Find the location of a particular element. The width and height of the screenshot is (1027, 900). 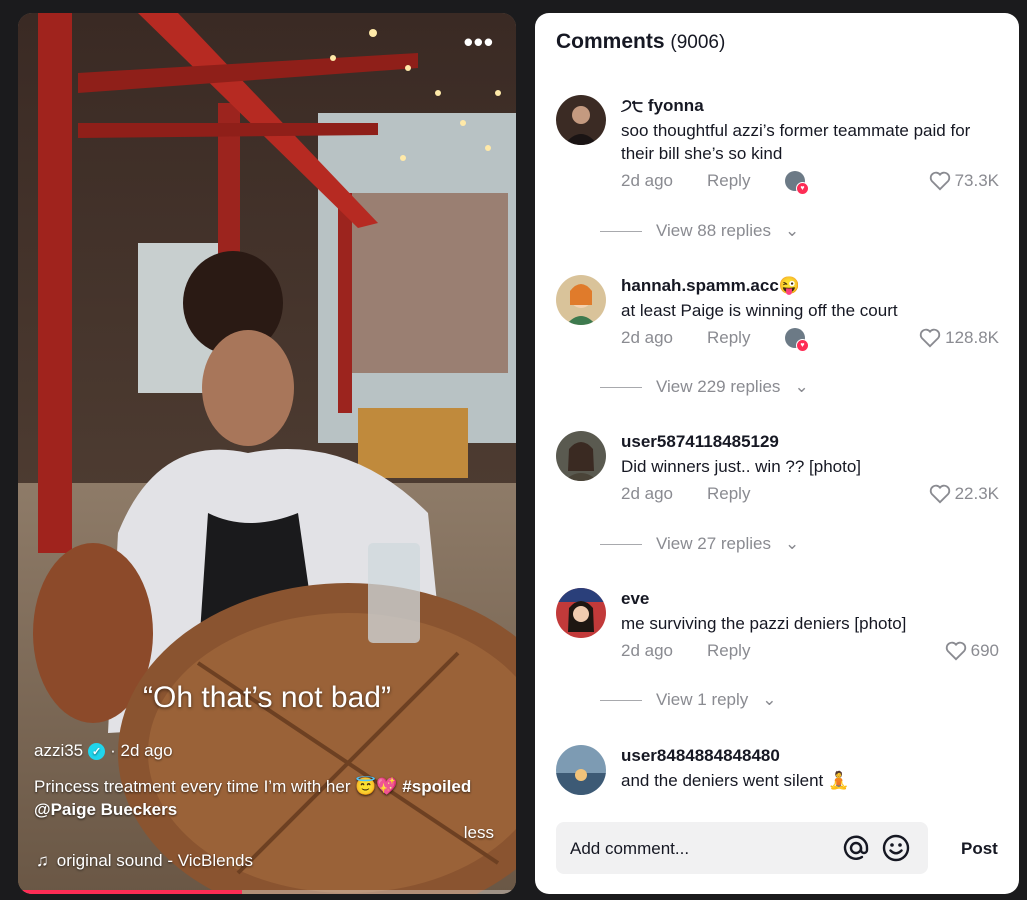

comment-username: user8484884848480 is located at coordinates (810, 756).